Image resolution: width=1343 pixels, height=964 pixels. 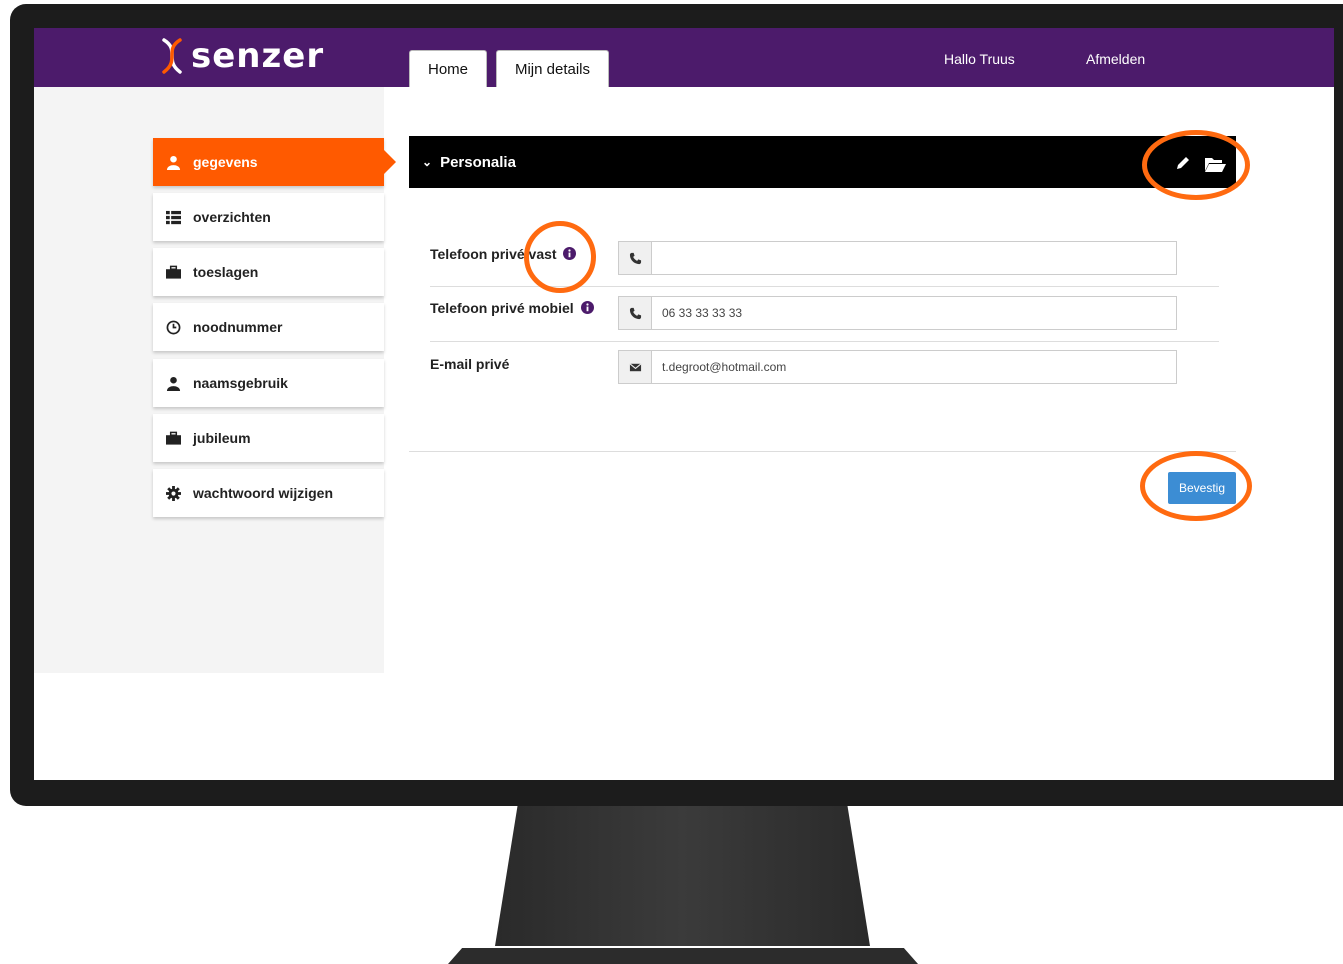 I want to click on list-icon, so click(x=173, y=217).